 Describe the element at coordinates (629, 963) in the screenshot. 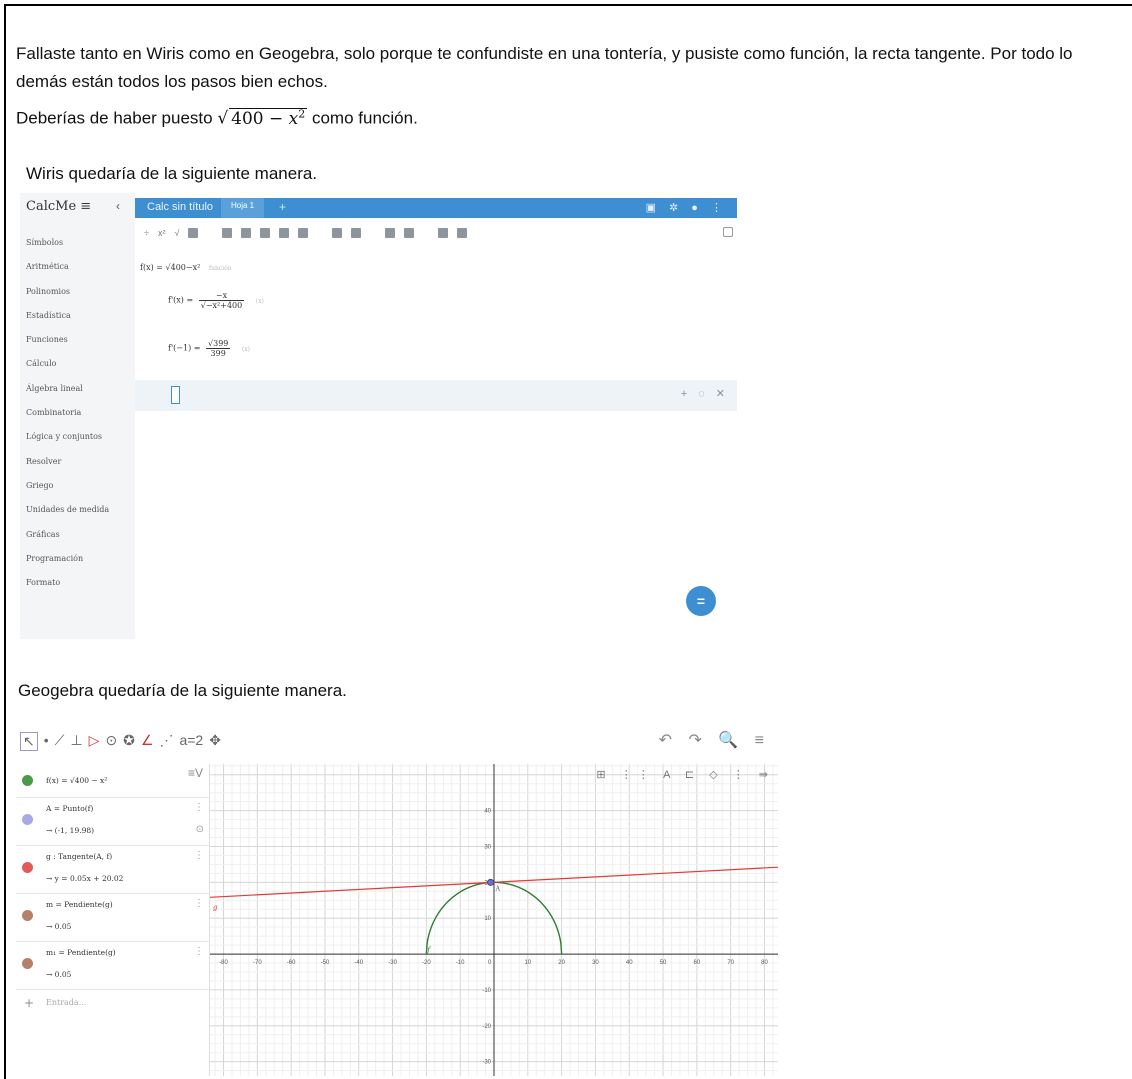

I see `x-tick-label: 40` at that location.